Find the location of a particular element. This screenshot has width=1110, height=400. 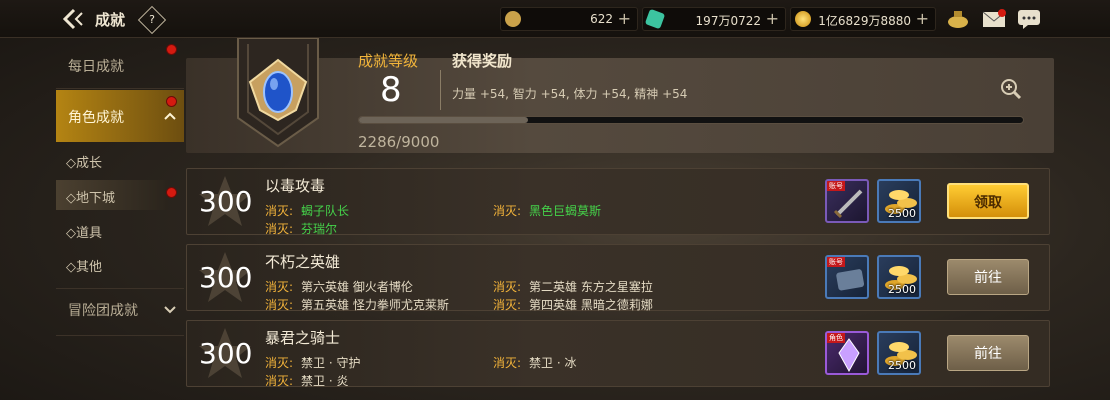

sidebar-subitem-label: ◇地下城 is located at coordinates (90, 198).